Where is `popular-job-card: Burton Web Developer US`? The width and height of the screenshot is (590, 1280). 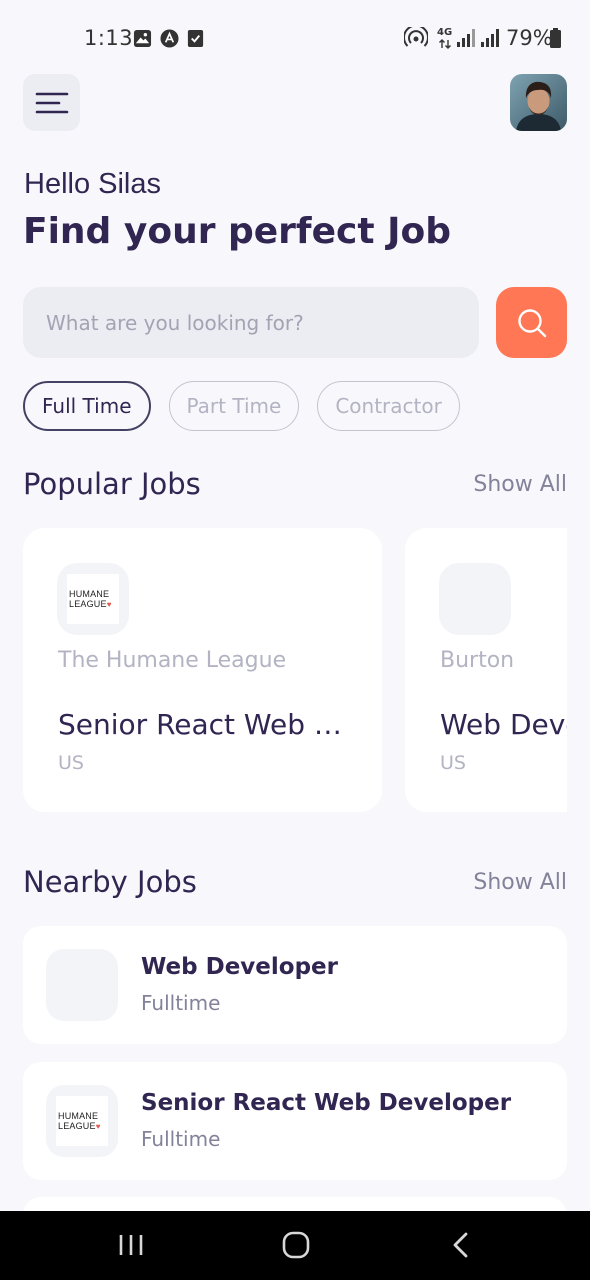 popular-job-card: Burton Web Developer US is located at coordinates (486, 670).